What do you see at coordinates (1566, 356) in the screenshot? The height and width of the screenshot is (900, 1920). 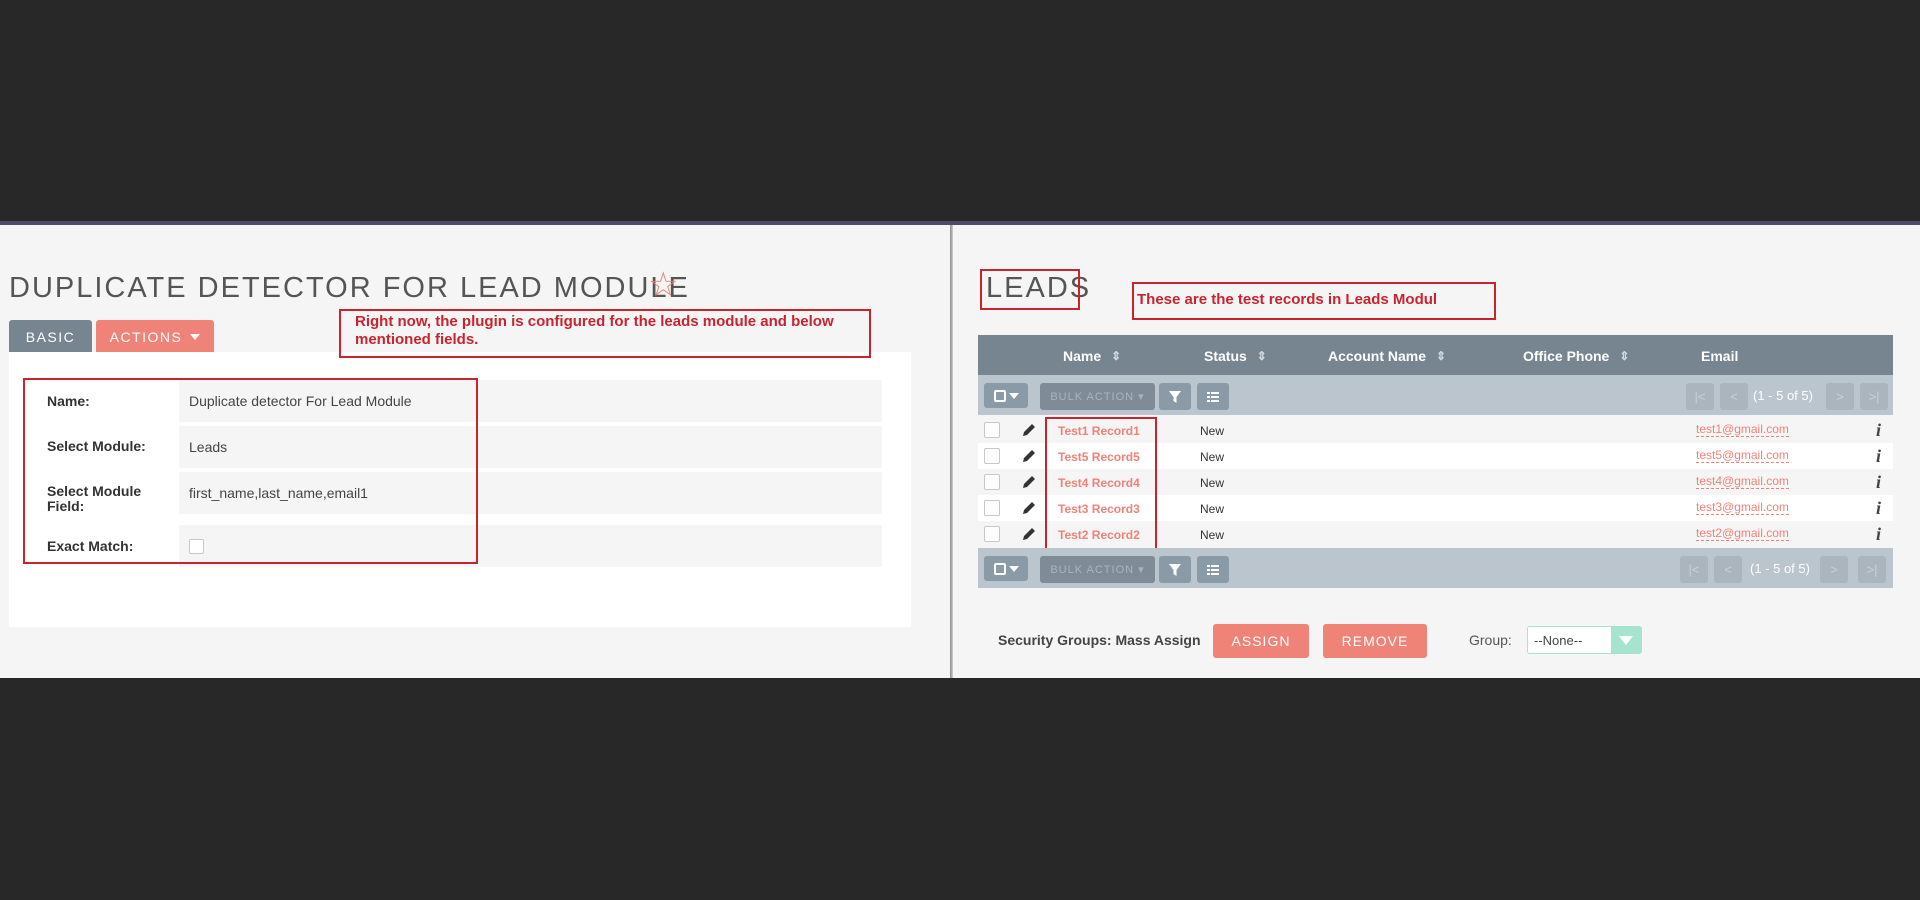 I see `column-office-phone-label: Office Phone` at bounding box center [1566, 356].